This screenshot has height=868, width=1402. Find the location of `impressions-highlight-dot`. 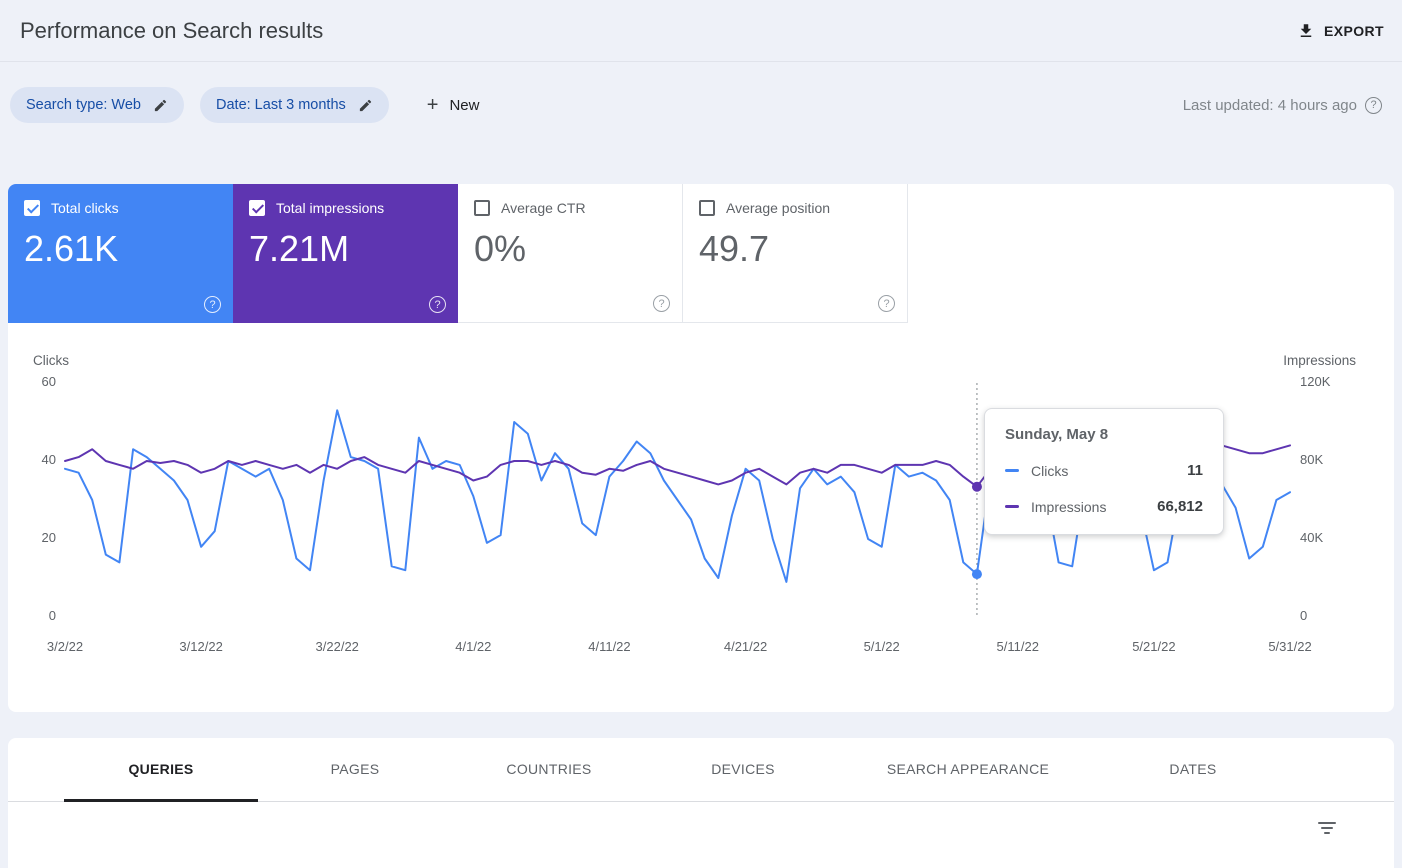

impressions-highlight-dot is located at coordinates (976, 486).